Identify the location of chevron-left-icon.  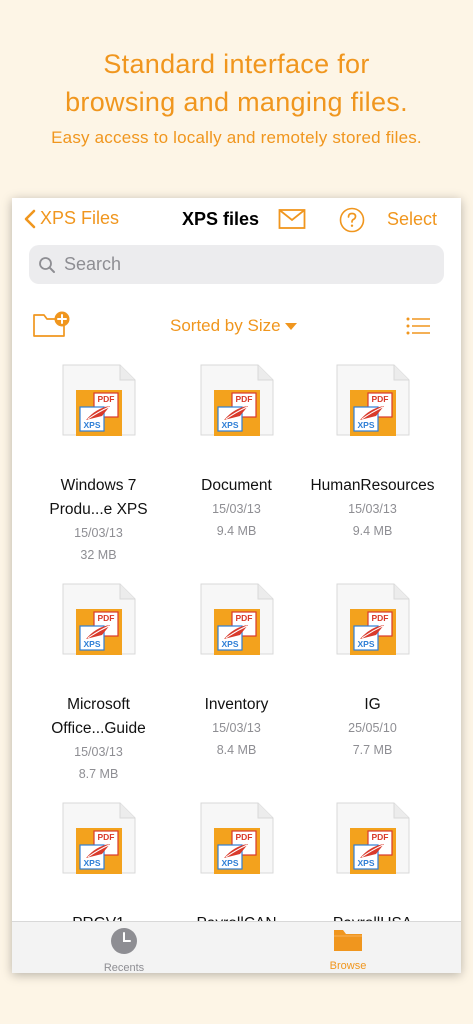
(30, 218).